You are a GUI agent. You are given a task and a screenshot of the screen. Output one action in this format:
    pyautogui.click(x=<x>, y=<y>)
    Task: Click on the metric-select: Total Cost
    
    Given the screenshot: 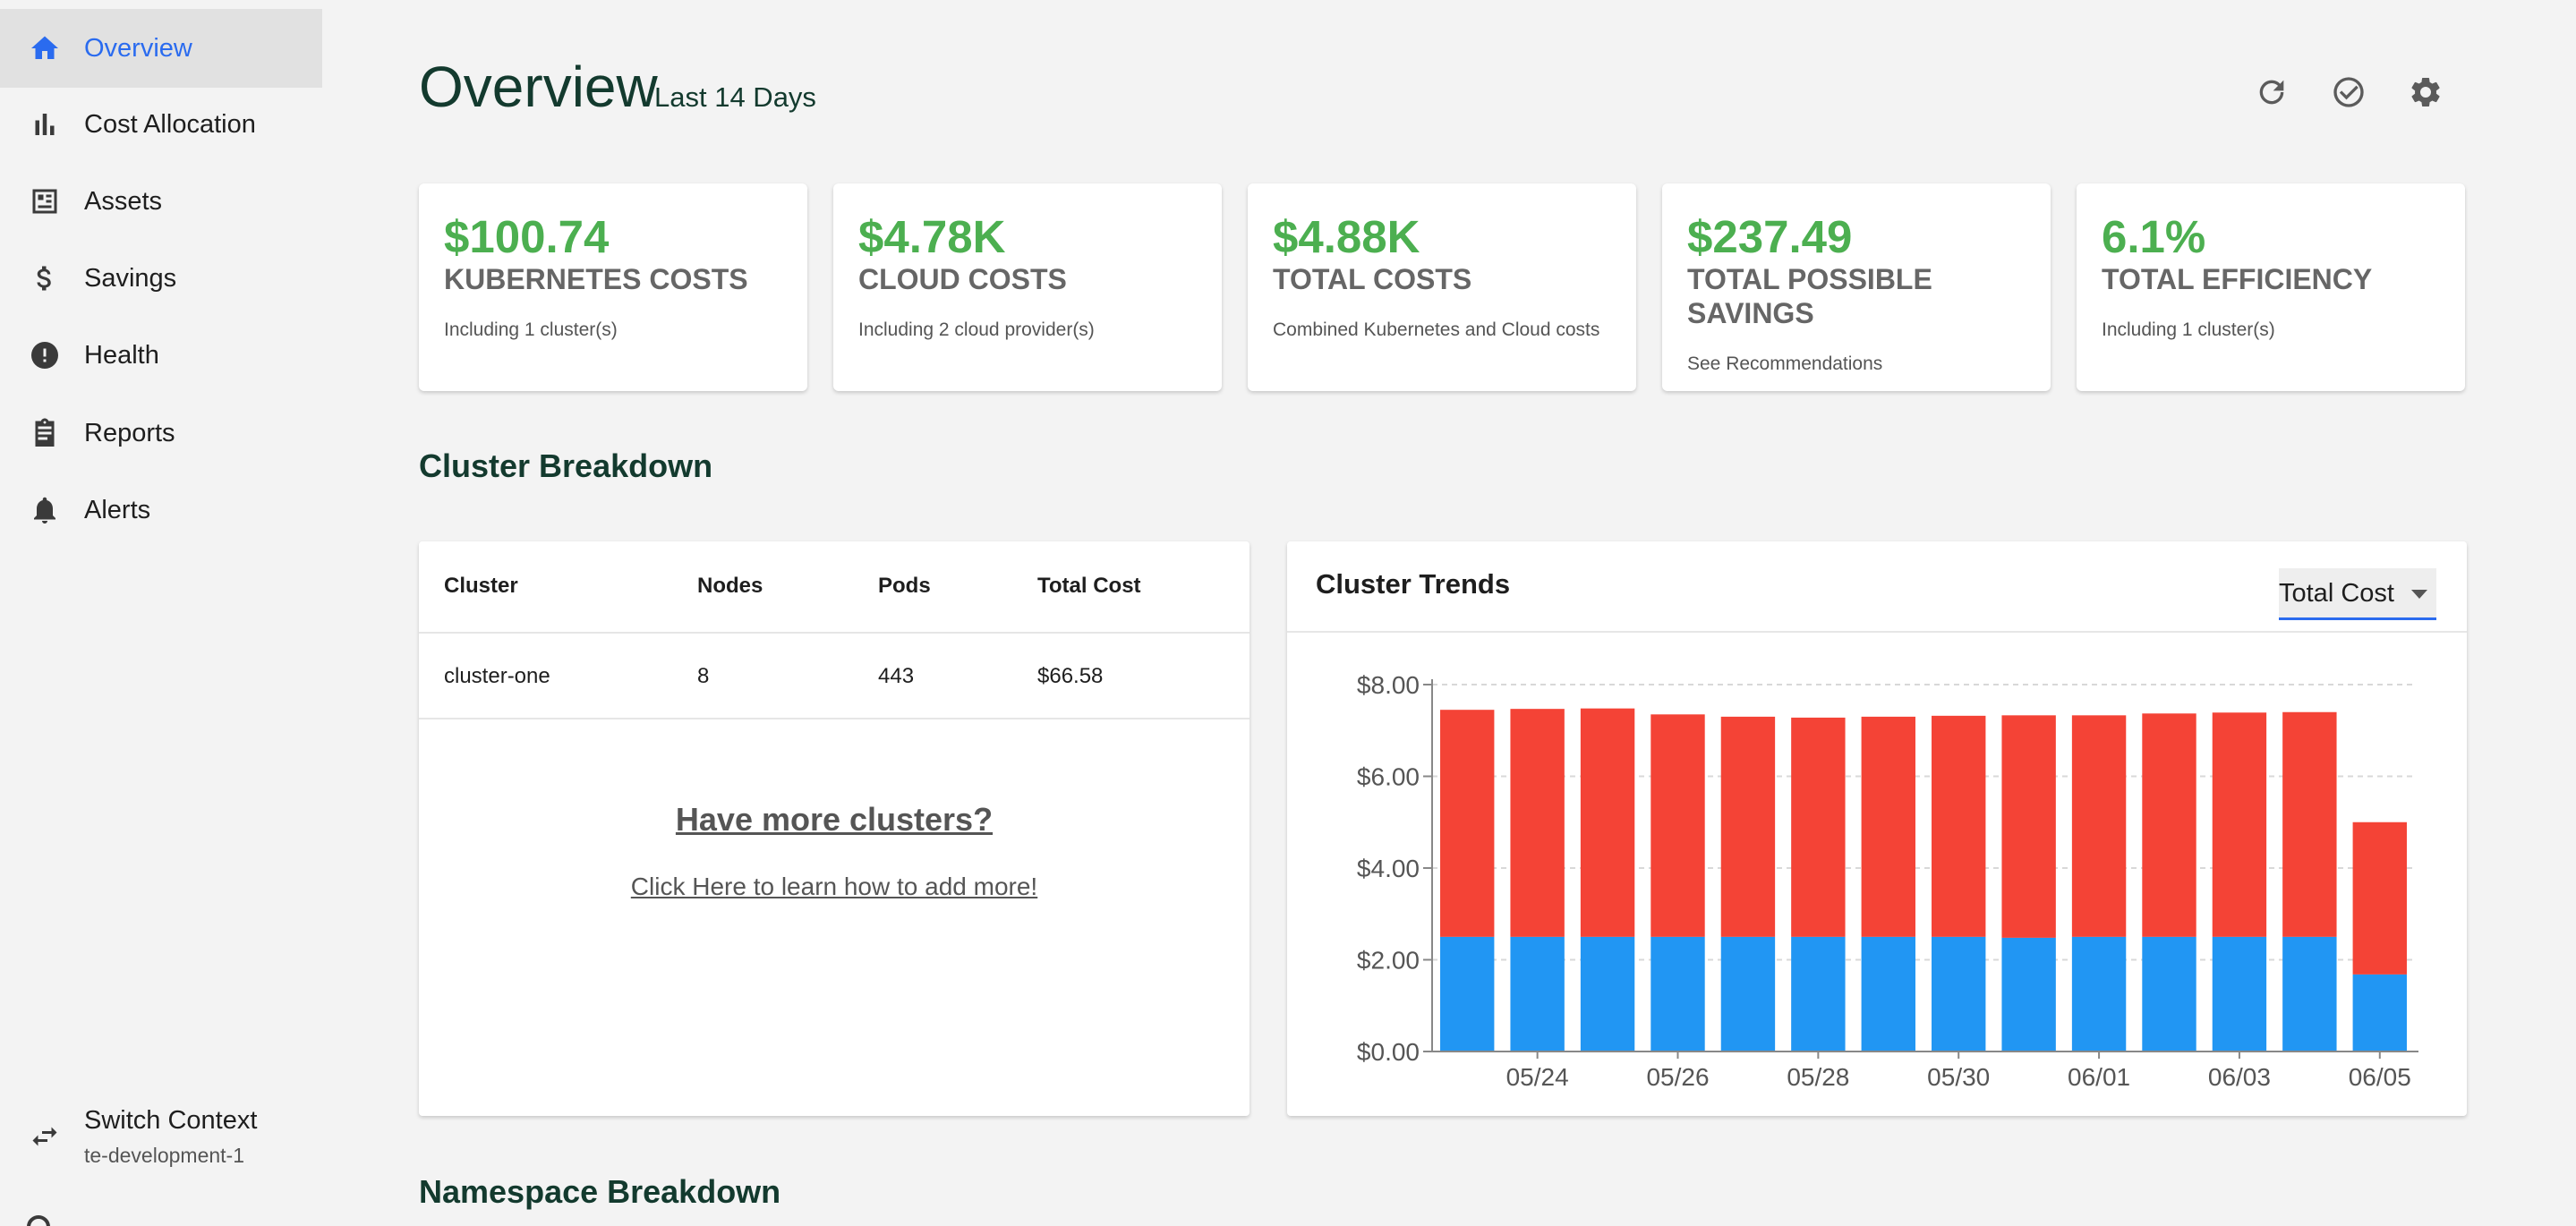 What is the action you would take?
    pyautogui.click(x=2357, y=594)
    